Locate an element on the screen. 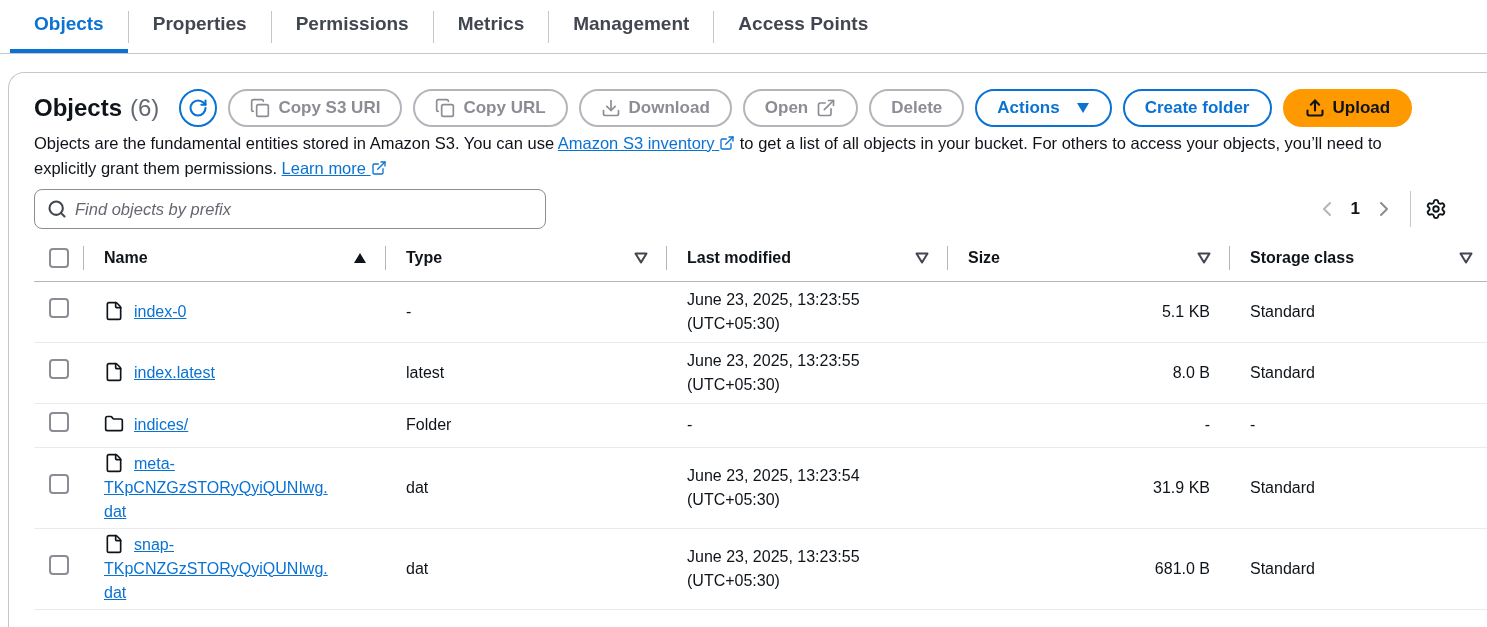  column-header: Last modified is located at coordinates (739, 257).